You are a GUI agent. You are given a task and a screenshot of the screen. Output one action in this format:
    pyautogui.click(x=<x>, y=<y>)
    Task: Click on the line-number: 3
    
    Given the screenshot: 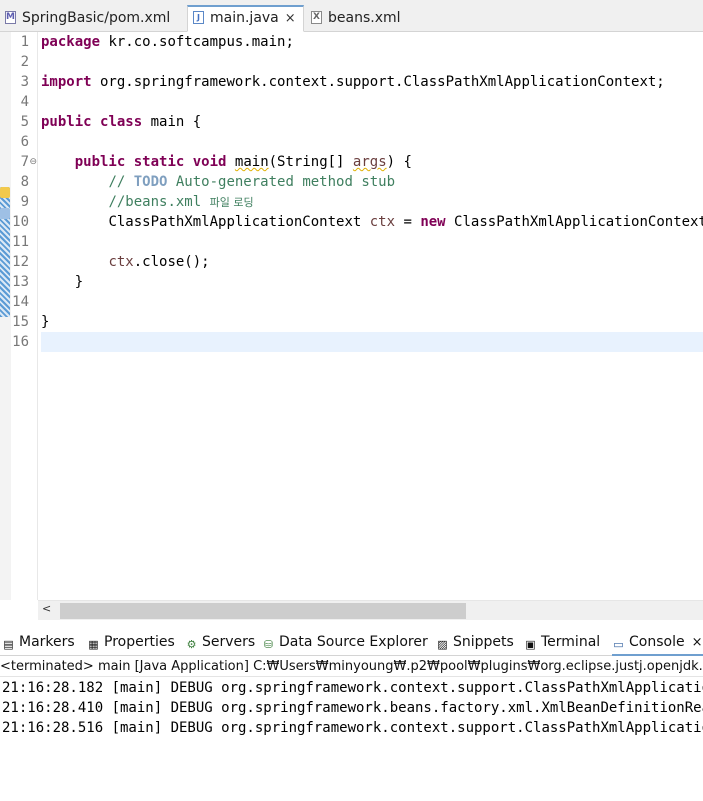 What is the action you would take?
    pyautogui.click(x=24, y=82)
    